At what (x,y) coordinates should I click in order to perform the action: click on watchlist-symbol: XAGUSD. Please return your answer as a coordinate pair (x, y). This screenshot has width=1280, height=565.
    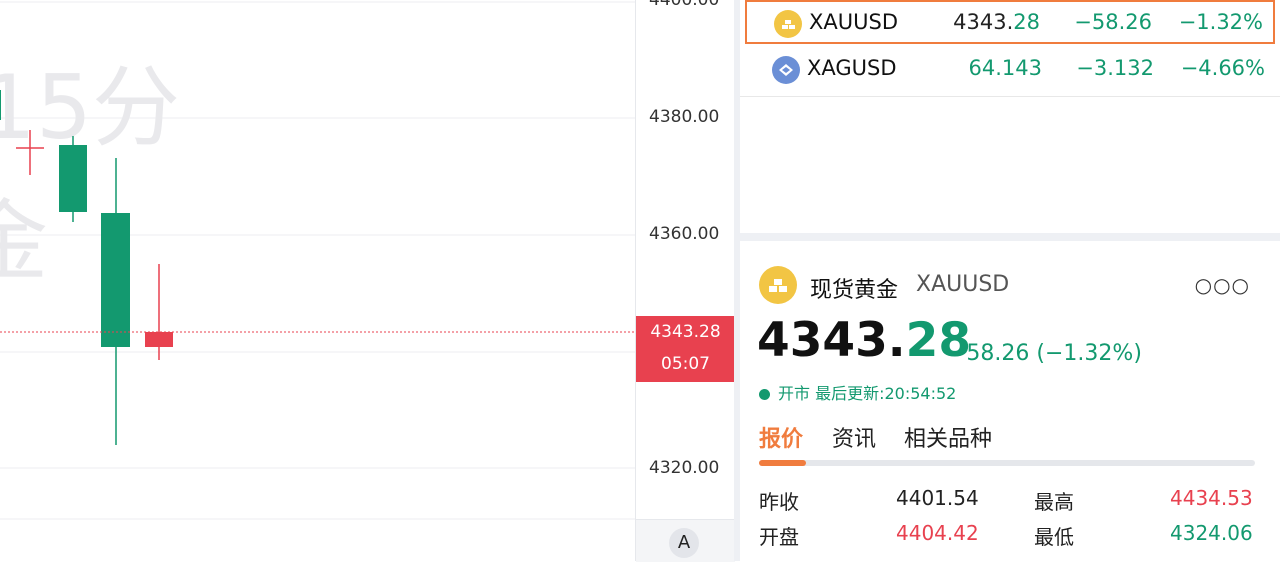
    Looking at the image, I should click on (852, 68).